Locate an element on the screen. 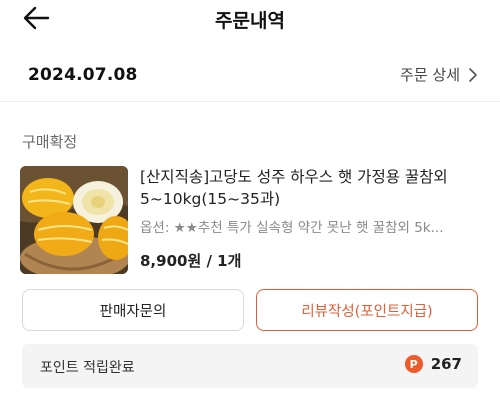  product-image is located at coordinates (74, 220).